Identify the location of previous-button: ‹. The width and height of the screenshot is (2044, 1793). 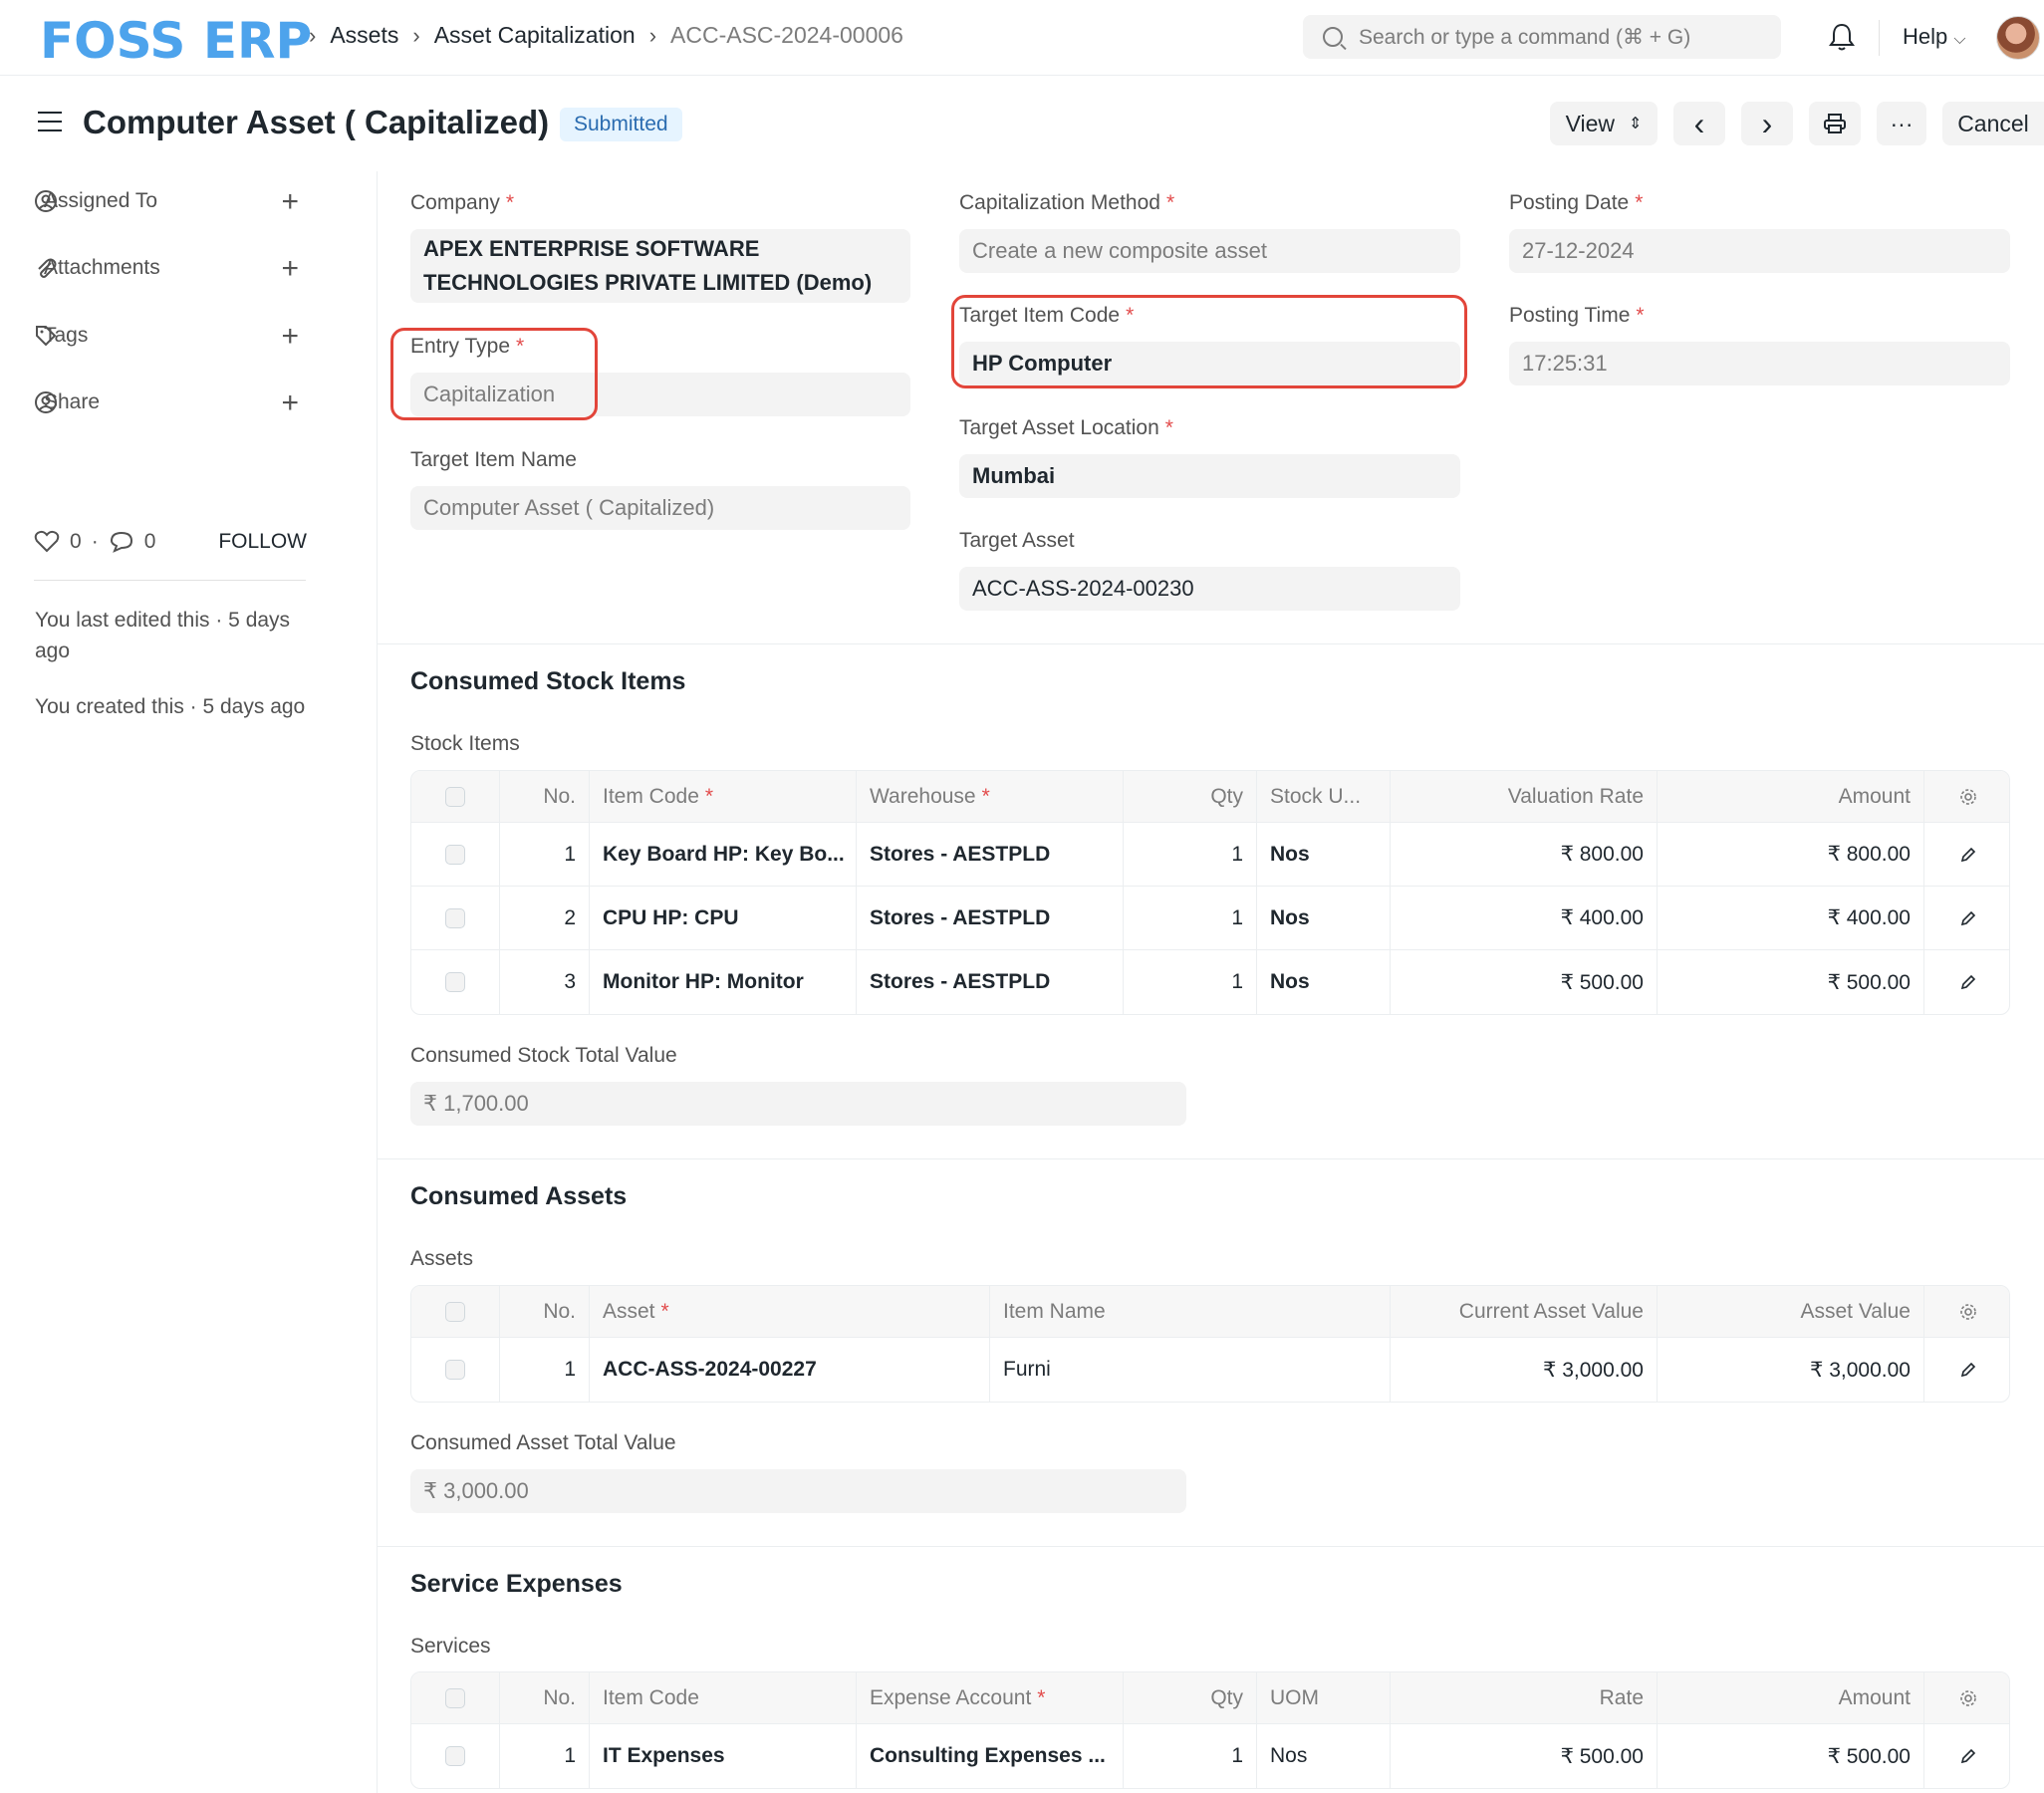
(1699, 123).